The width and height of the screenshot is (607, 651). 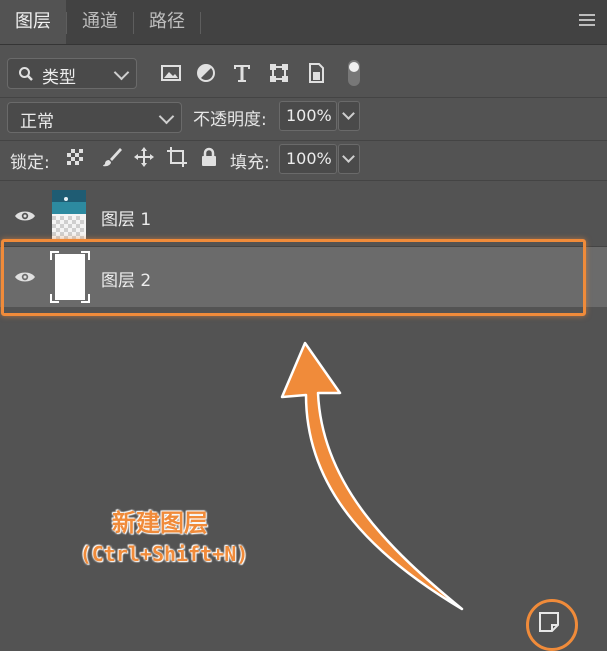 What do you see at coordinates (177, 157) in the screenshot?
I see `crop-icon` at bounding box center [177, 157].